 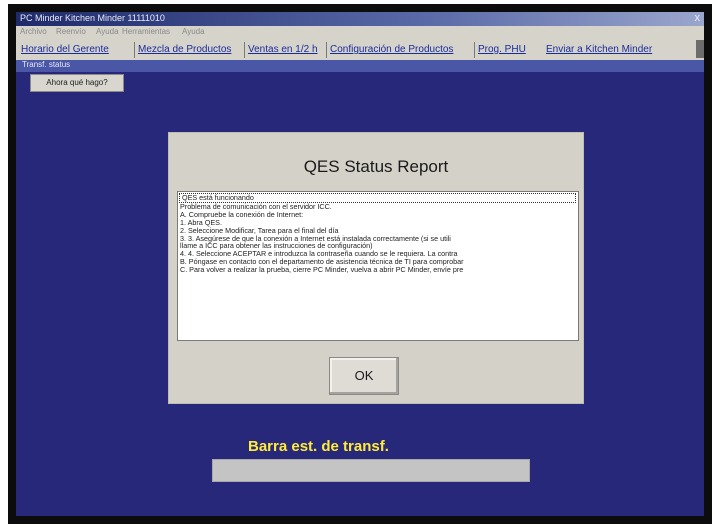 What do you see at coordinates (146, 31) in the screenshot?
I see `menu-herramientas: Herramientas` at bounding box center [146, 31].